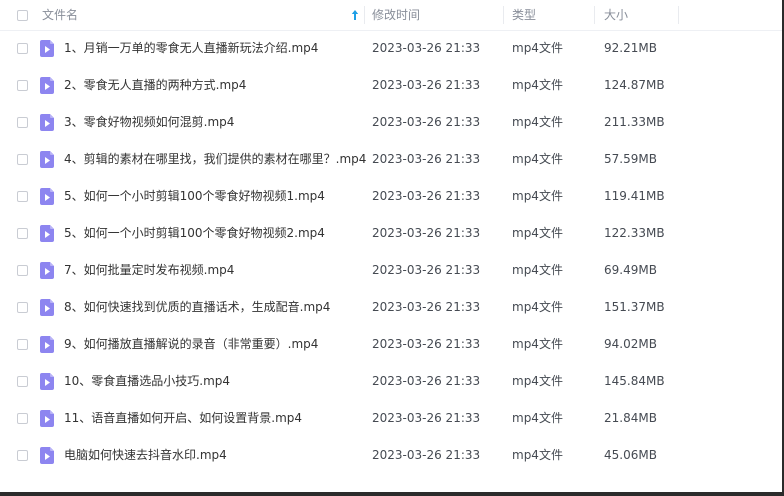 The height and width of the screenshot is (496, 784). What do you see at coordinates (145, 455) in the screenshot?
I see `file-name: 电脑如何快速去抖音水印.mp4` at bounding box center [145, 455].